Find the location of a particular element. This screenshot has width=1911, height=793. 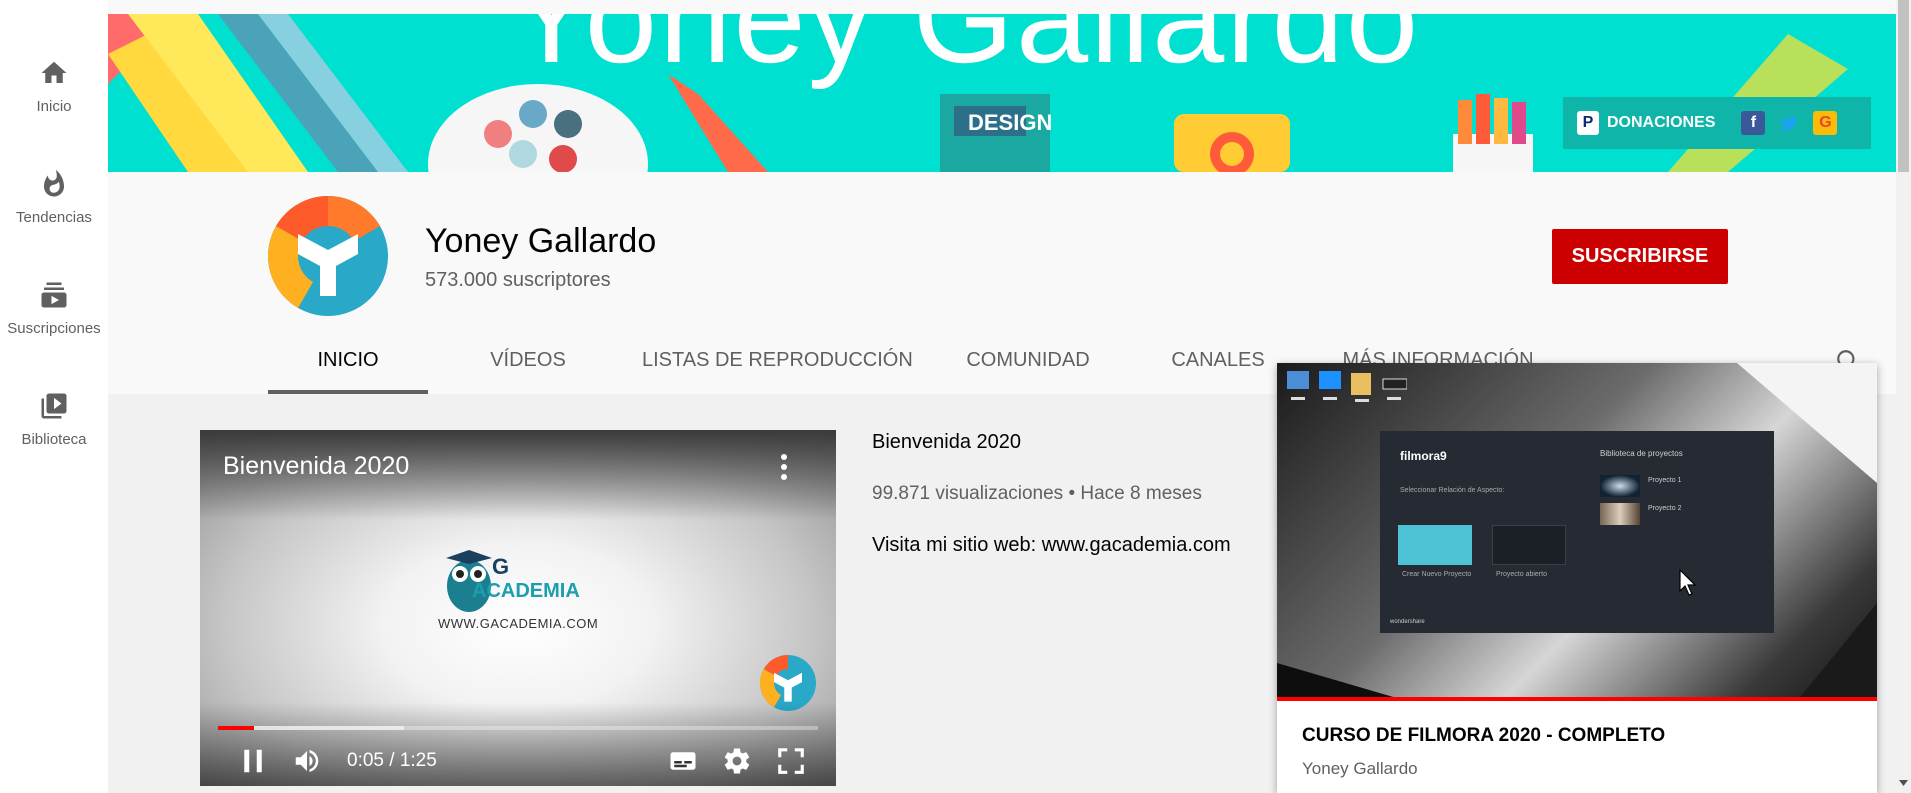

volume-icon is located at coordinates (307, 761).